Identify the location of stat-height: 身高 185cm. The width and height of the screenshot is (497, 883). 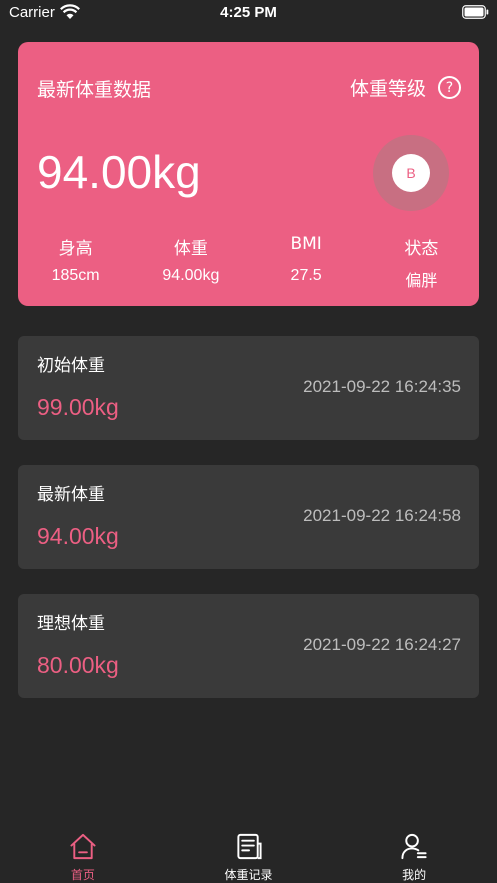
(75, 262).